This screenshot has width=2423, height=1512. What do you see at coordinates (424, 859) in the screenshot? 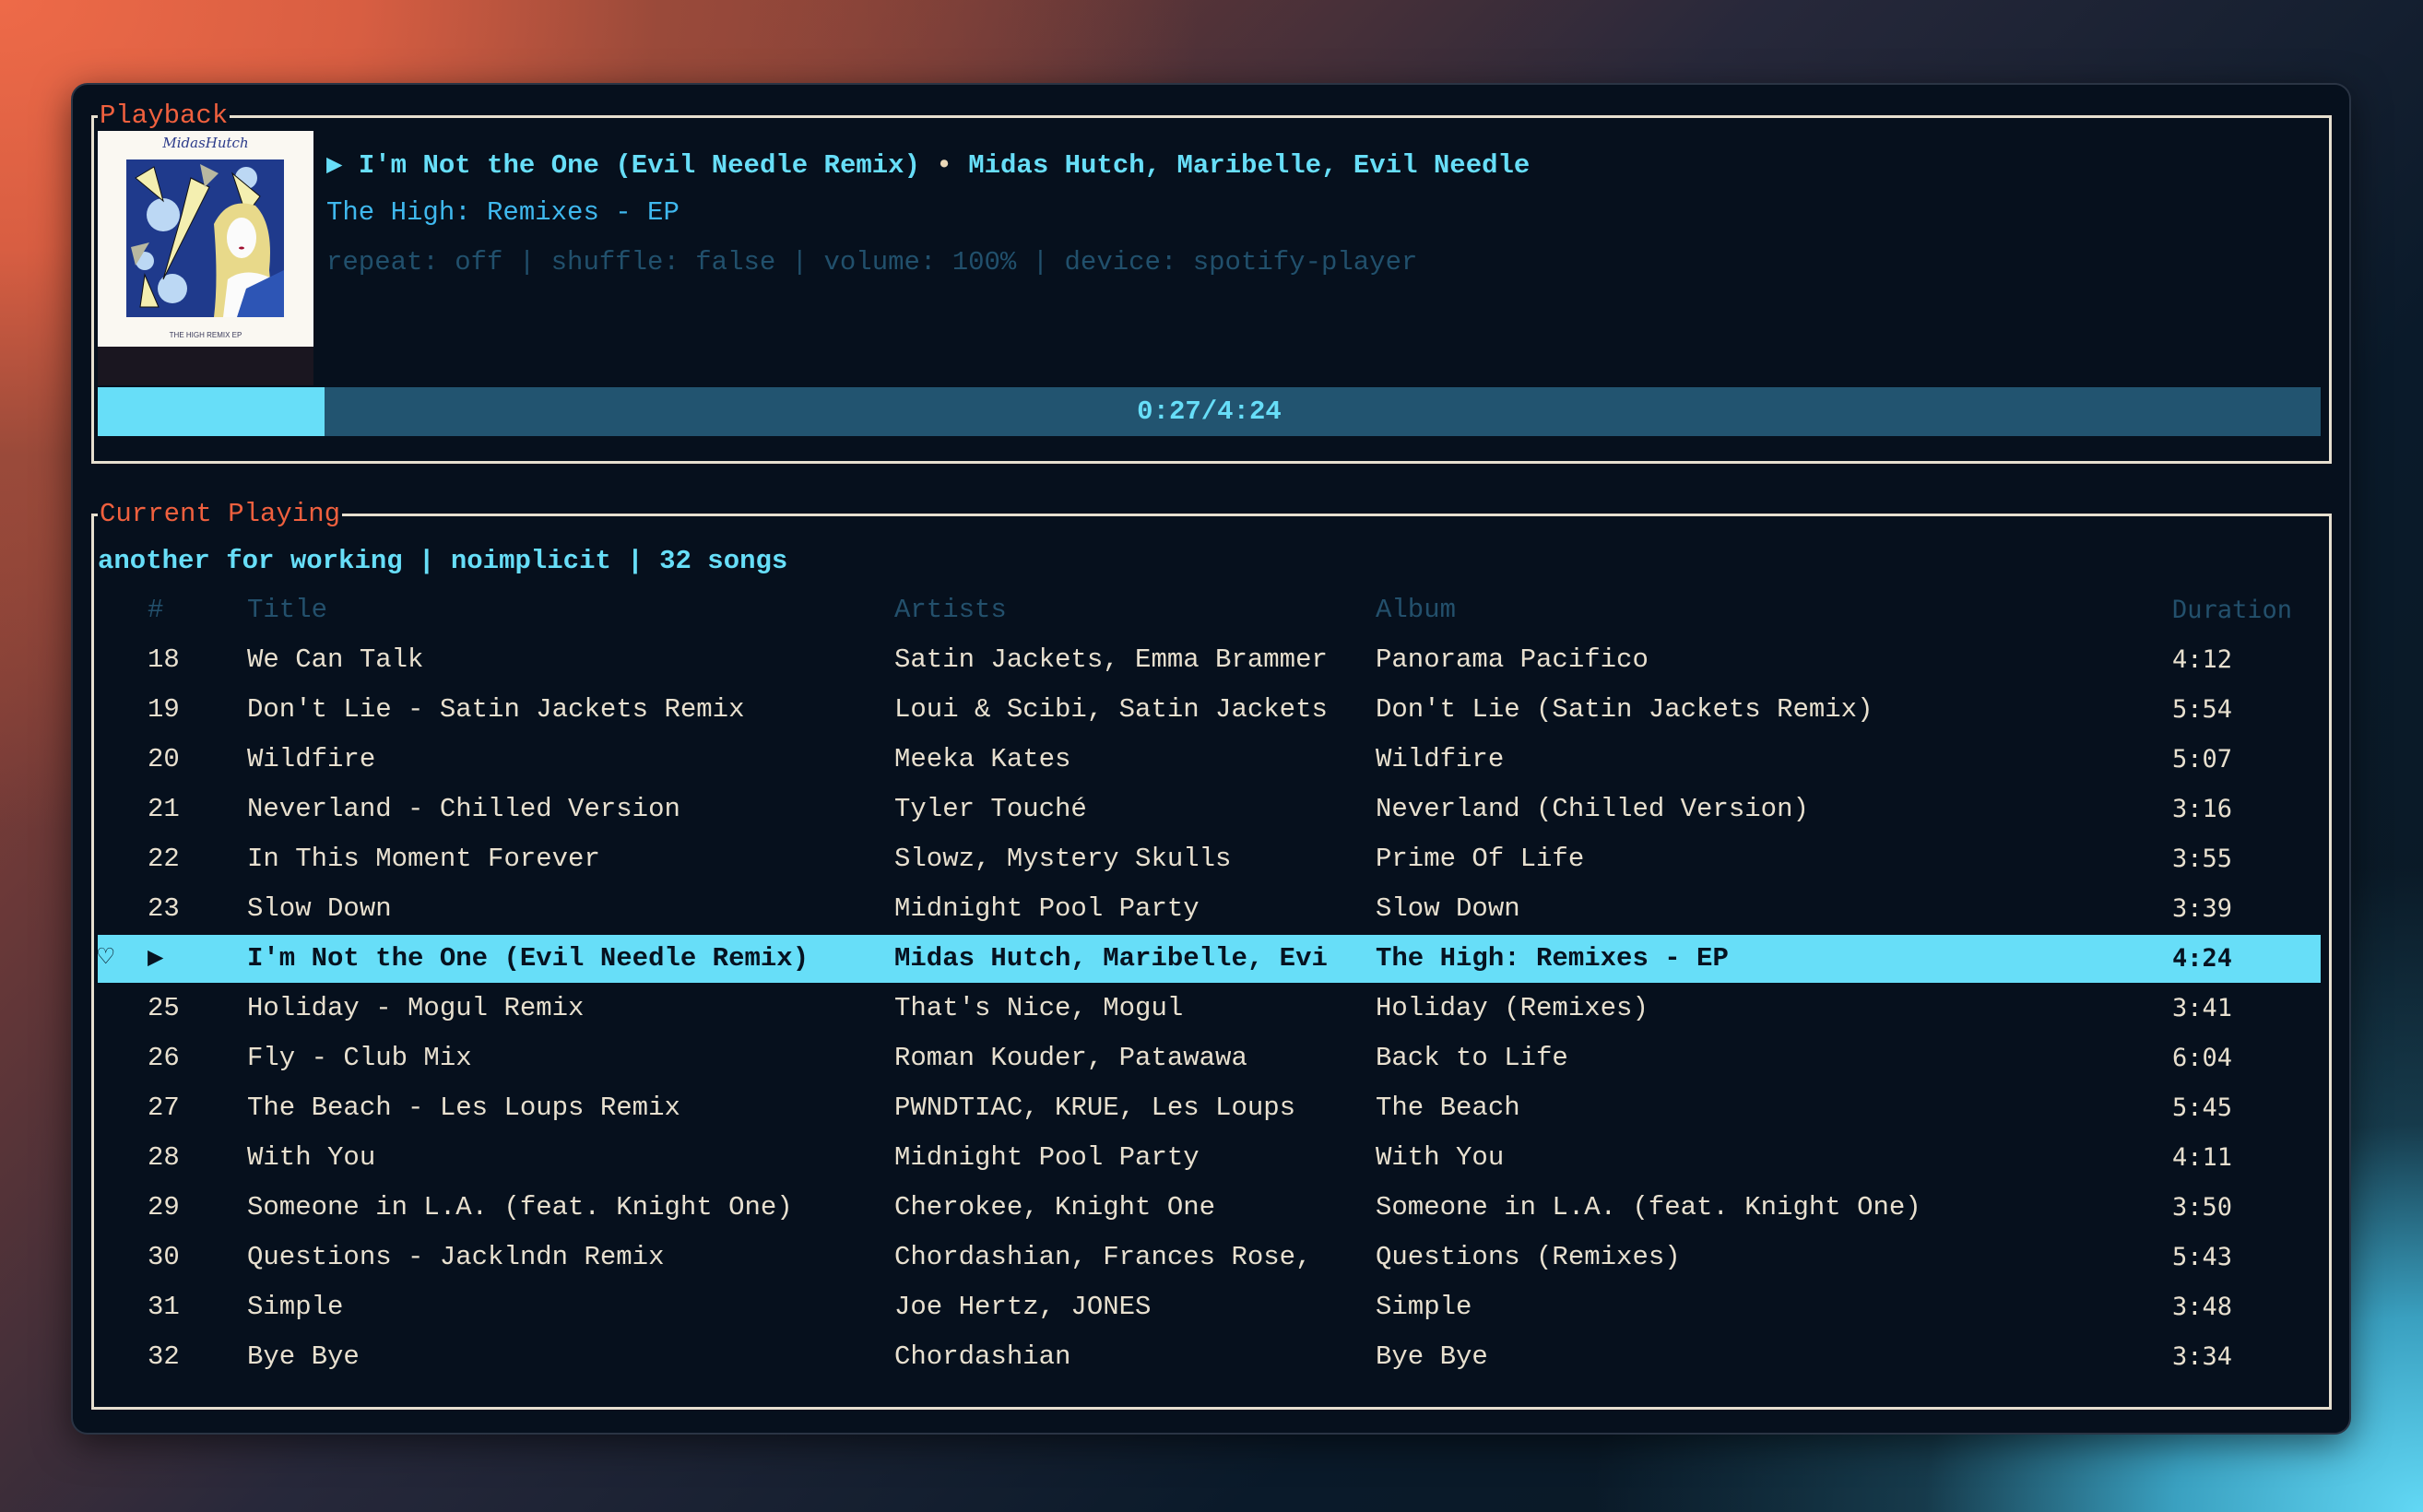
I see `track-title: In This Moment Forever` at bounding box center [424, 859].